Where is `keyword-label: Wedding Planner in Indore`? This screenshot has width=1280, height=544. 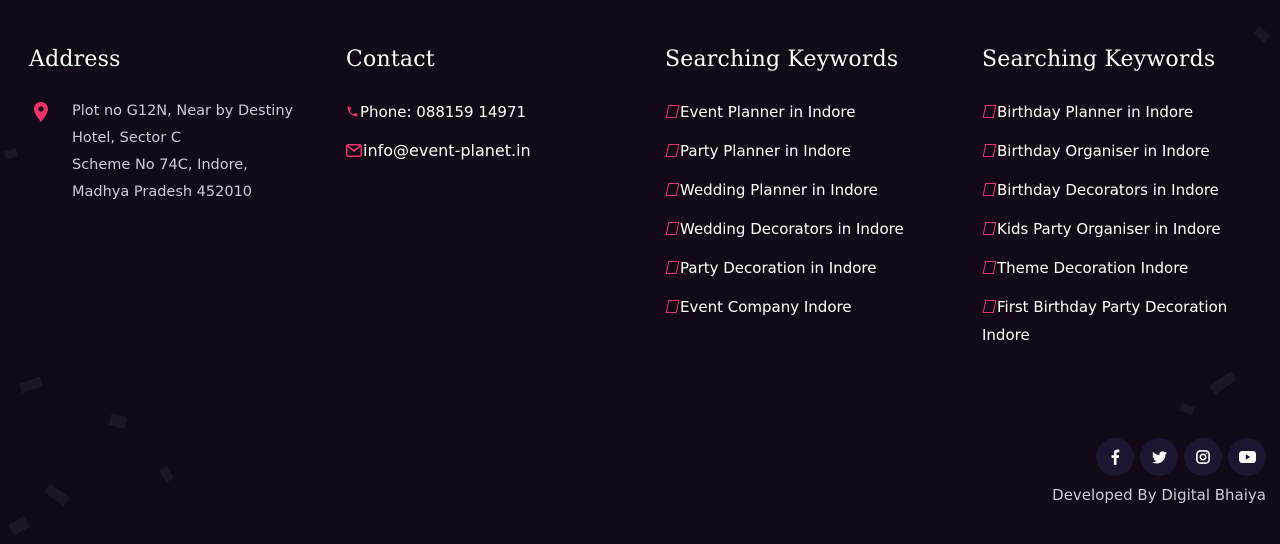
keyword-label: Wedding Planner in Indore is located at coordinates (779, 190).